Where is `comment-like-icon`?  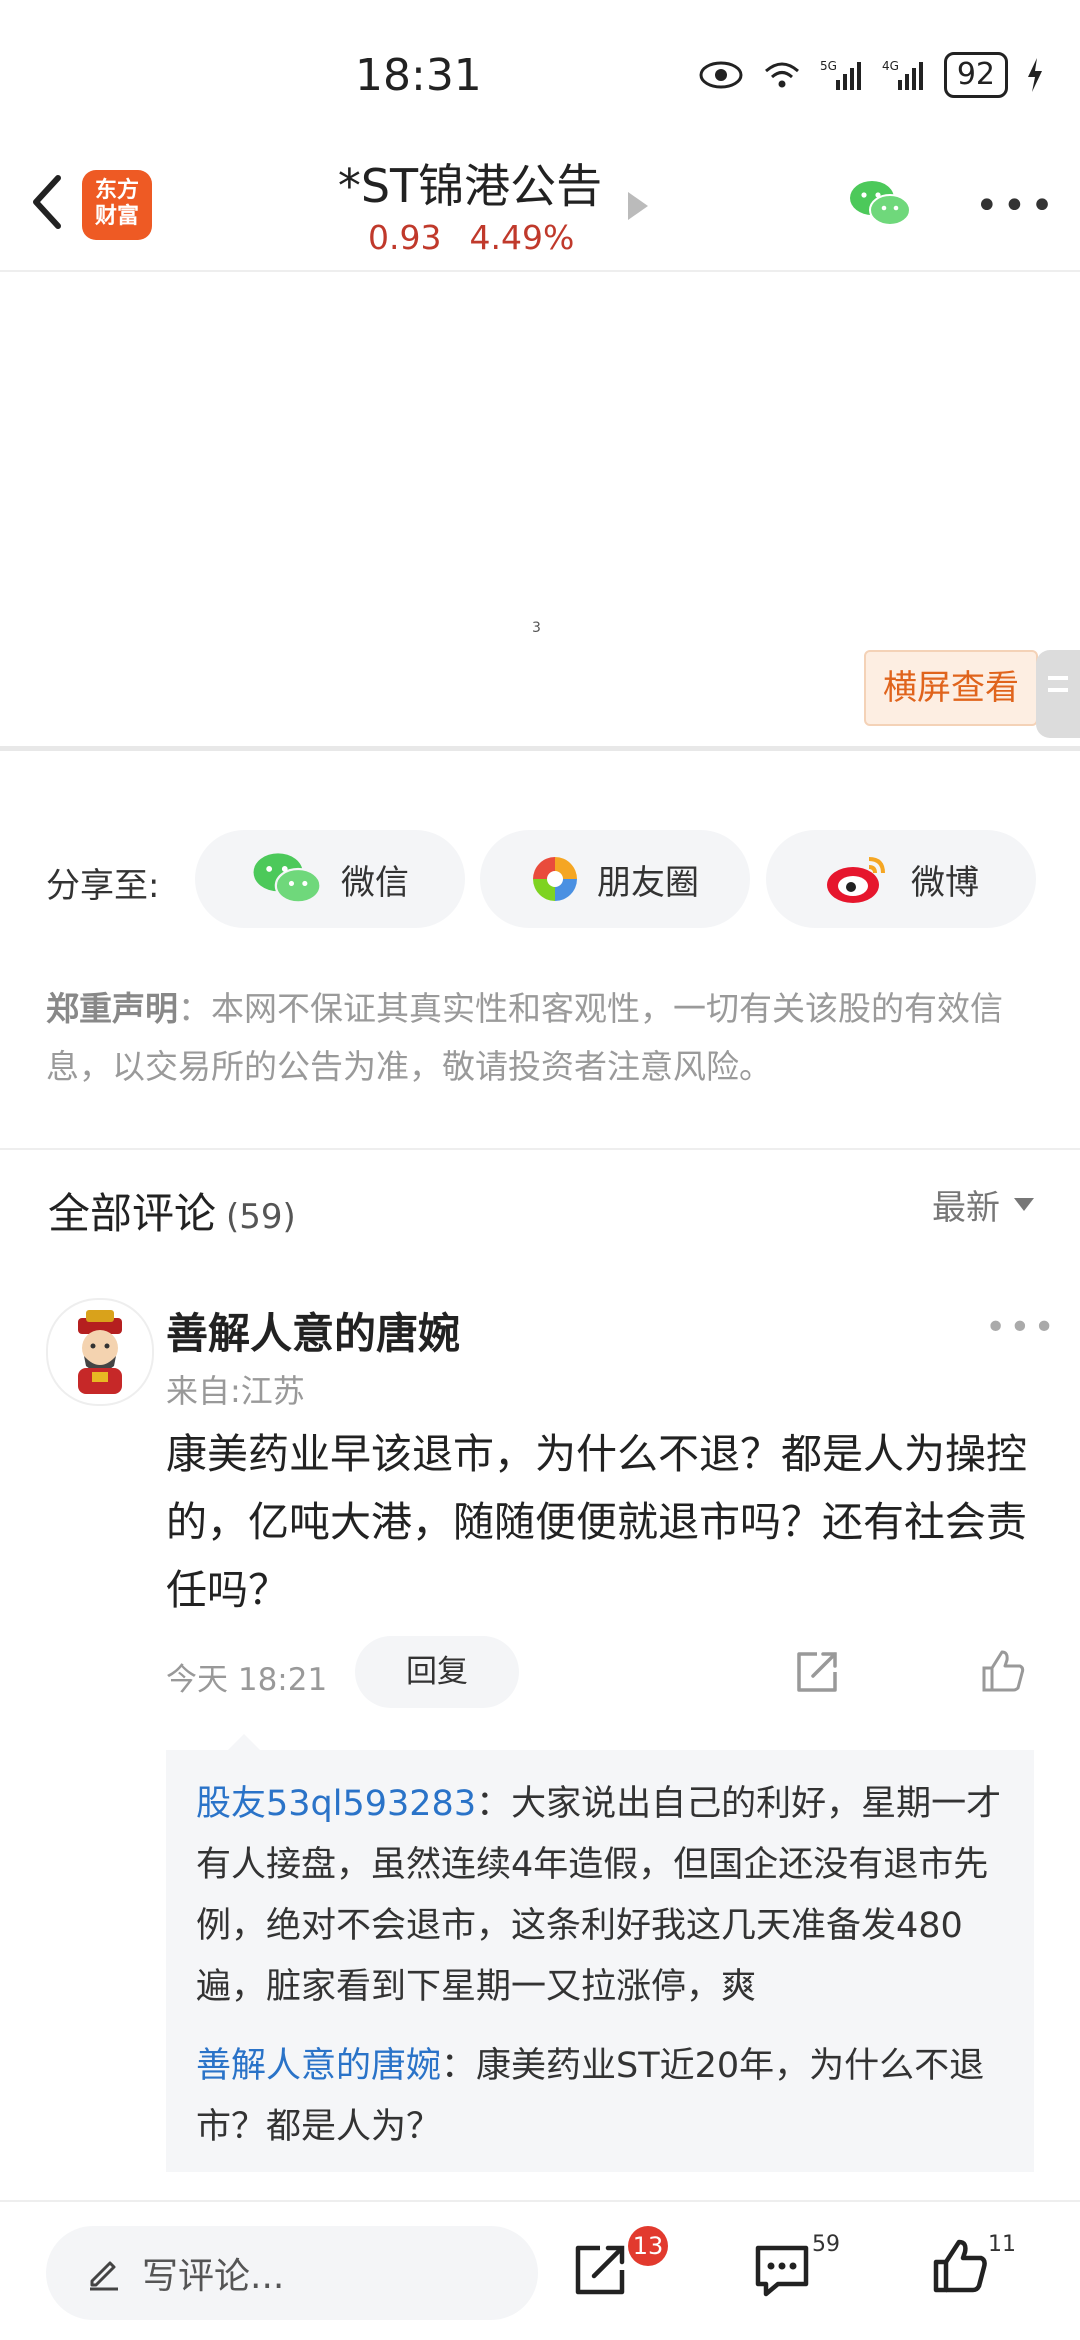
comment-like-icon is located at coordinates (1003, 1671).